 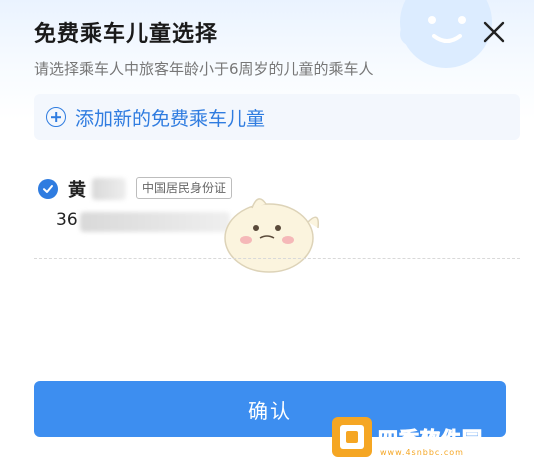 What do you see at coordinates (428, 437) in the screenshot?
I see `watermark-logo: 四季软件园 www.4snbbc.com` at bounding box center [428, 437].